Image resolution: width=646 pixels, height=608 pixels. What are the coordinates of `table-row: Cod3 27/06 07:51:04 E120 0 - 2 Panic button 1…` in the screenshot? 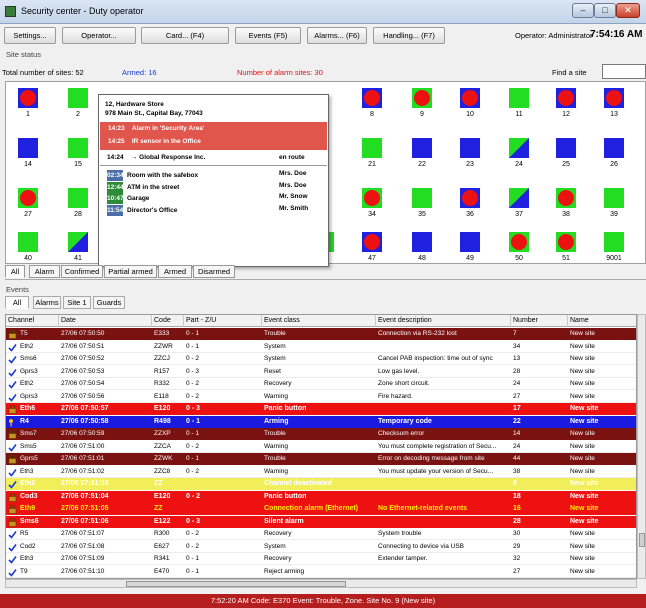 It's located at (321, 496).